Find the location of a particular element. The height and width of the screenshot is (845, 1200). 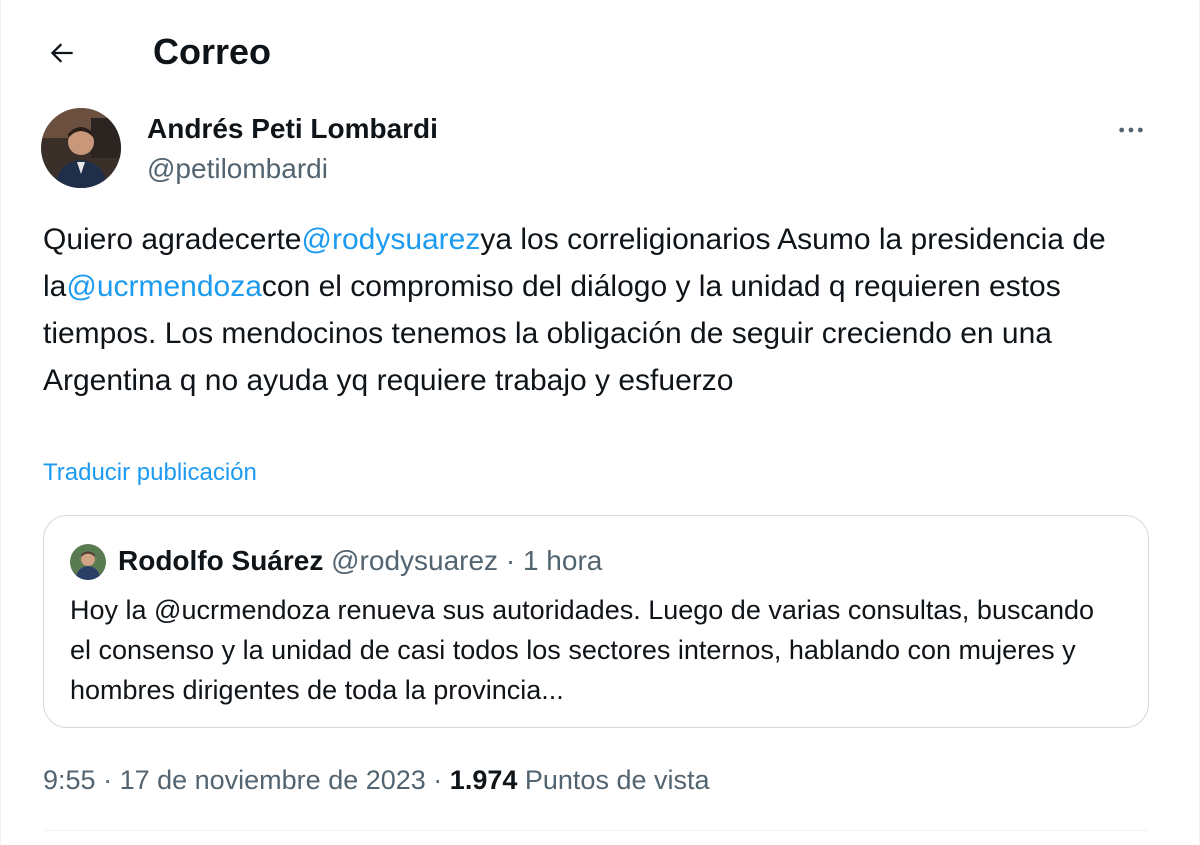

post-date: 17 de noviembre de 2023 is located at coordinates (273, 780).